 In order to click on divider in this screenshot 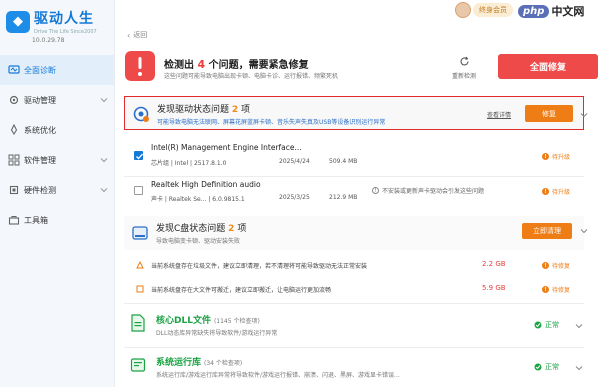, I will do `click(354, 303)`.